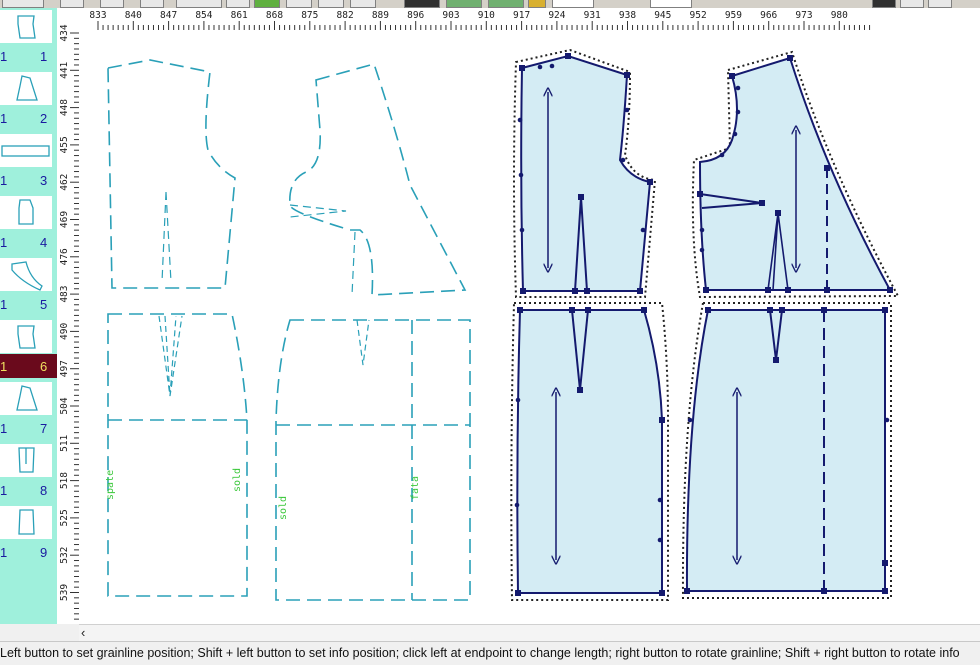 The image size is (980, 665). Describe the element at coordinates (662, 15) in the screenshot. I see `h-ruler-label: 945` at that location.